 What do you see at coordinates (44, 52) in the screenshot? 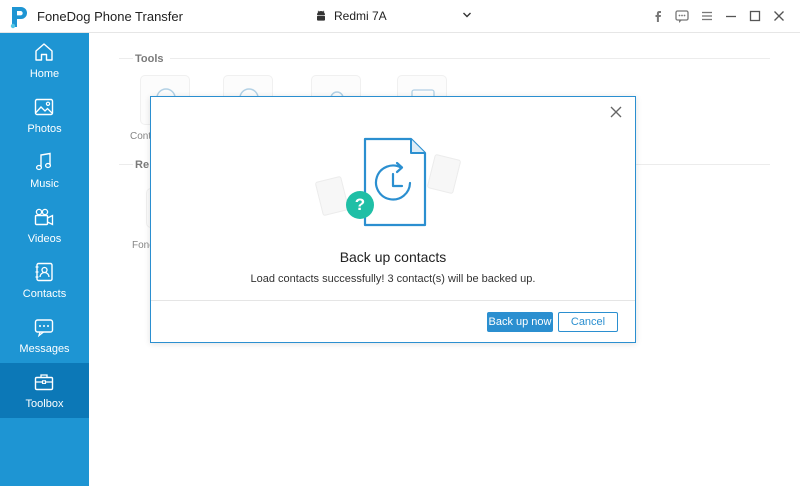
I see `home-icon` at bounding box center [44, 52].